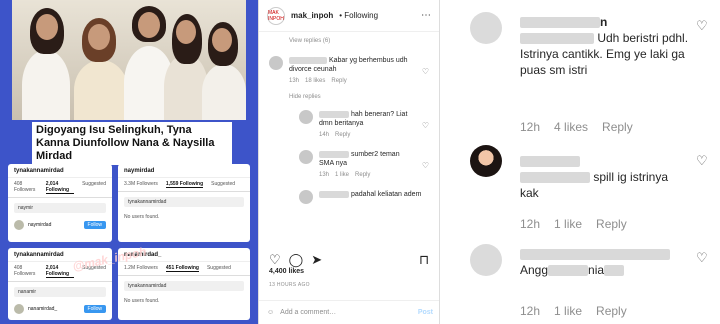  Describe the element at coordinates (349, 97) in the screenshot. I see `hide-replies-link: Hide replies` at that location.